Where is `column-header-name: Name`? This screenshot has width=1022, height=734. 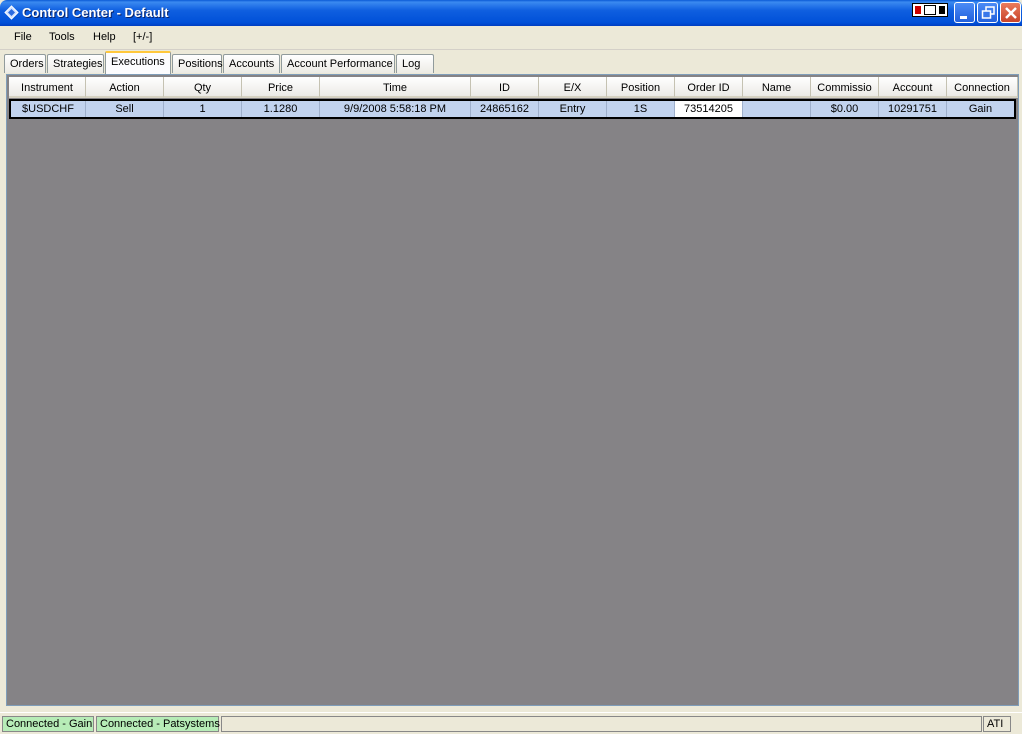
column-header-name: Name is located at coordinates (777, 87).